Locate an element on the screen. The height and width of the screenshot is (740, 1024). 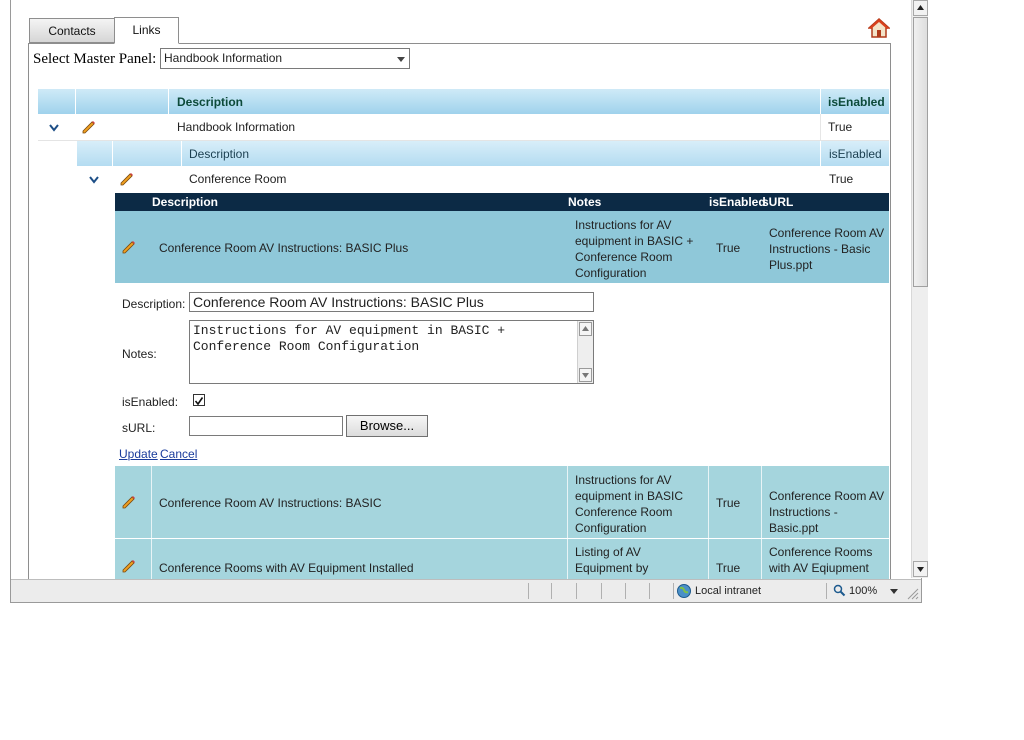
outer-row-enabled: True is located at coordinates (840, 127).